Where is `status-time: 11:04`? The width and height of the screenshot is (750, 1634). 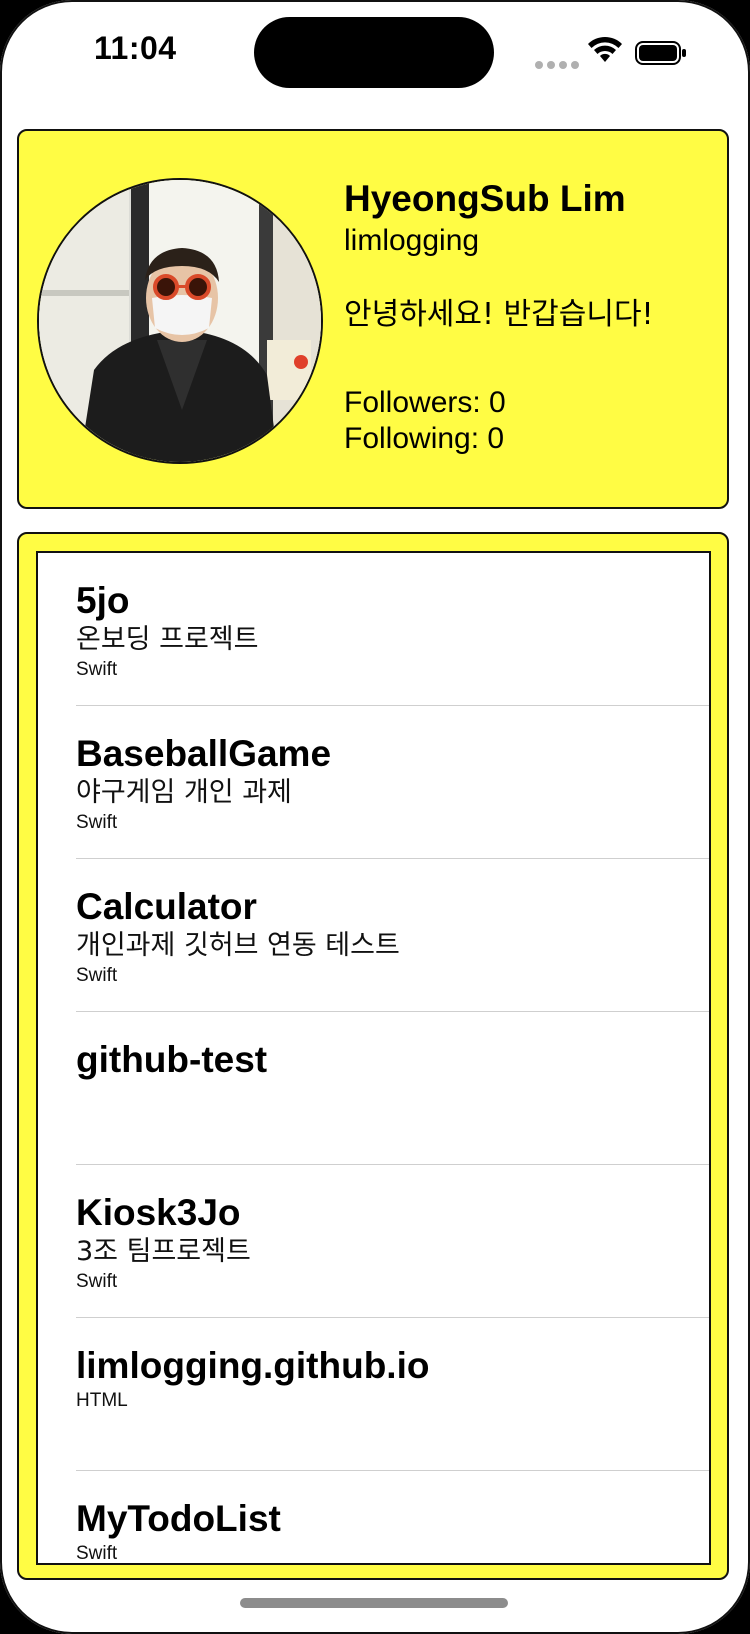
status-time: 11:04 is located at coordinates (135, 48).